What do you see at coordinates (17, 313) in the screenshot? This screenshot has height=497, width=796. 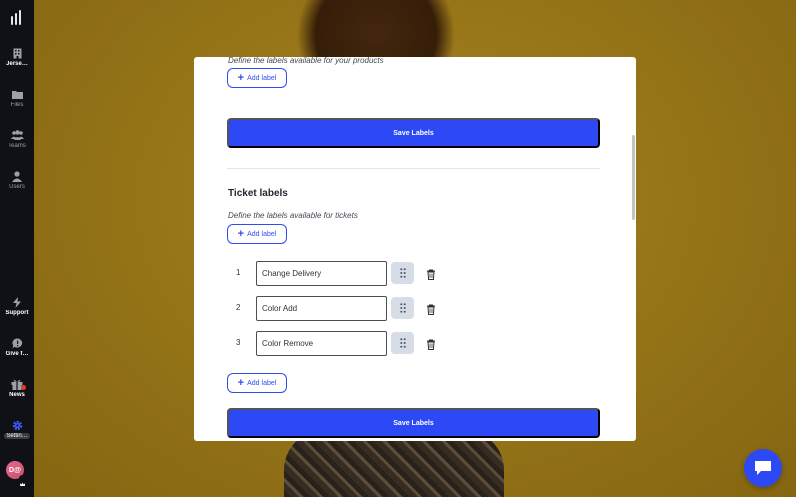 I see `sidebar-item-label: Support` at bounding box center [17, 313].